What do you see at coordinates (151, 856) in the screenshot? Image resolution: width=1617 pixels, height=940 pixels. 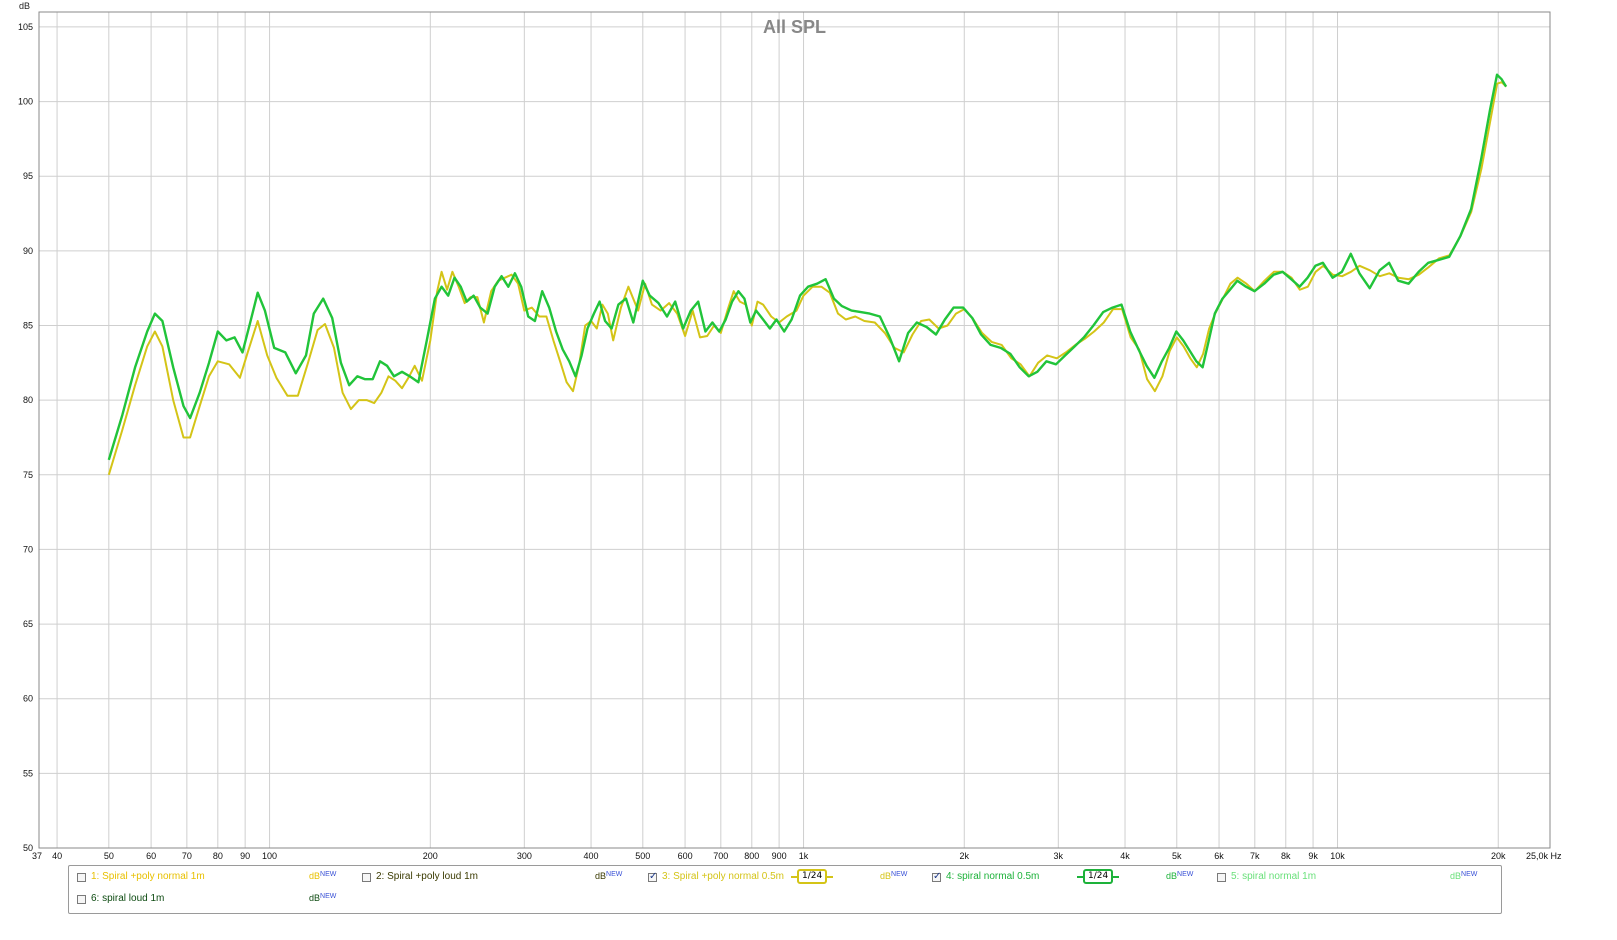 I see `x-tick-label: 60` at bounding box center [151, 856].